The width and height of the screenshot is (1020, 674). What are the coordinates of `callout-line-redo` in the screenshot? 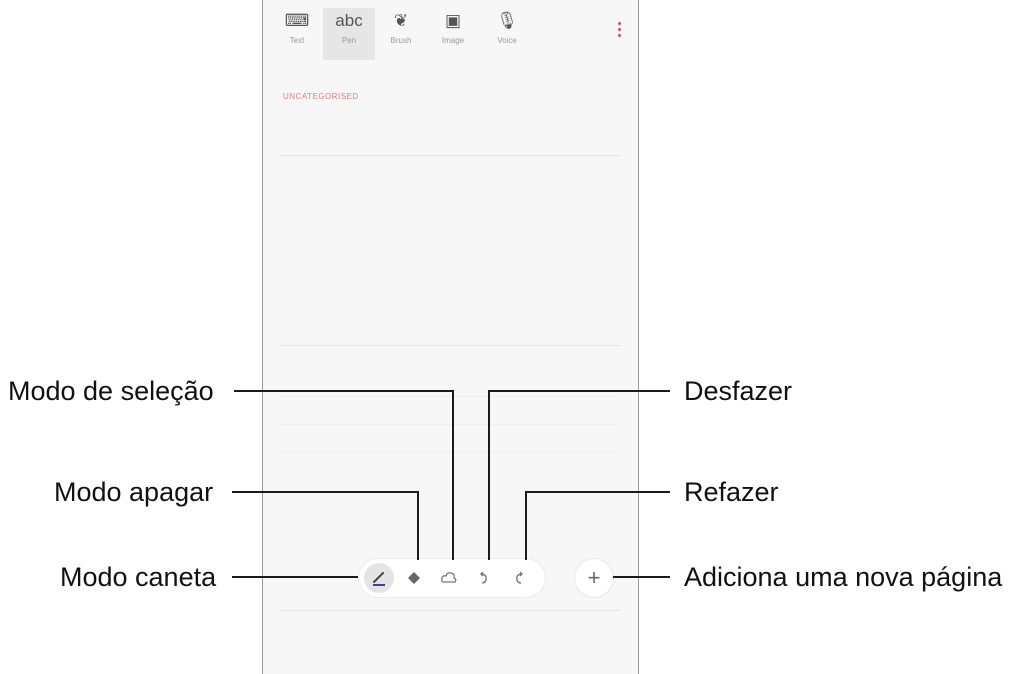 It's located at (597, 525).